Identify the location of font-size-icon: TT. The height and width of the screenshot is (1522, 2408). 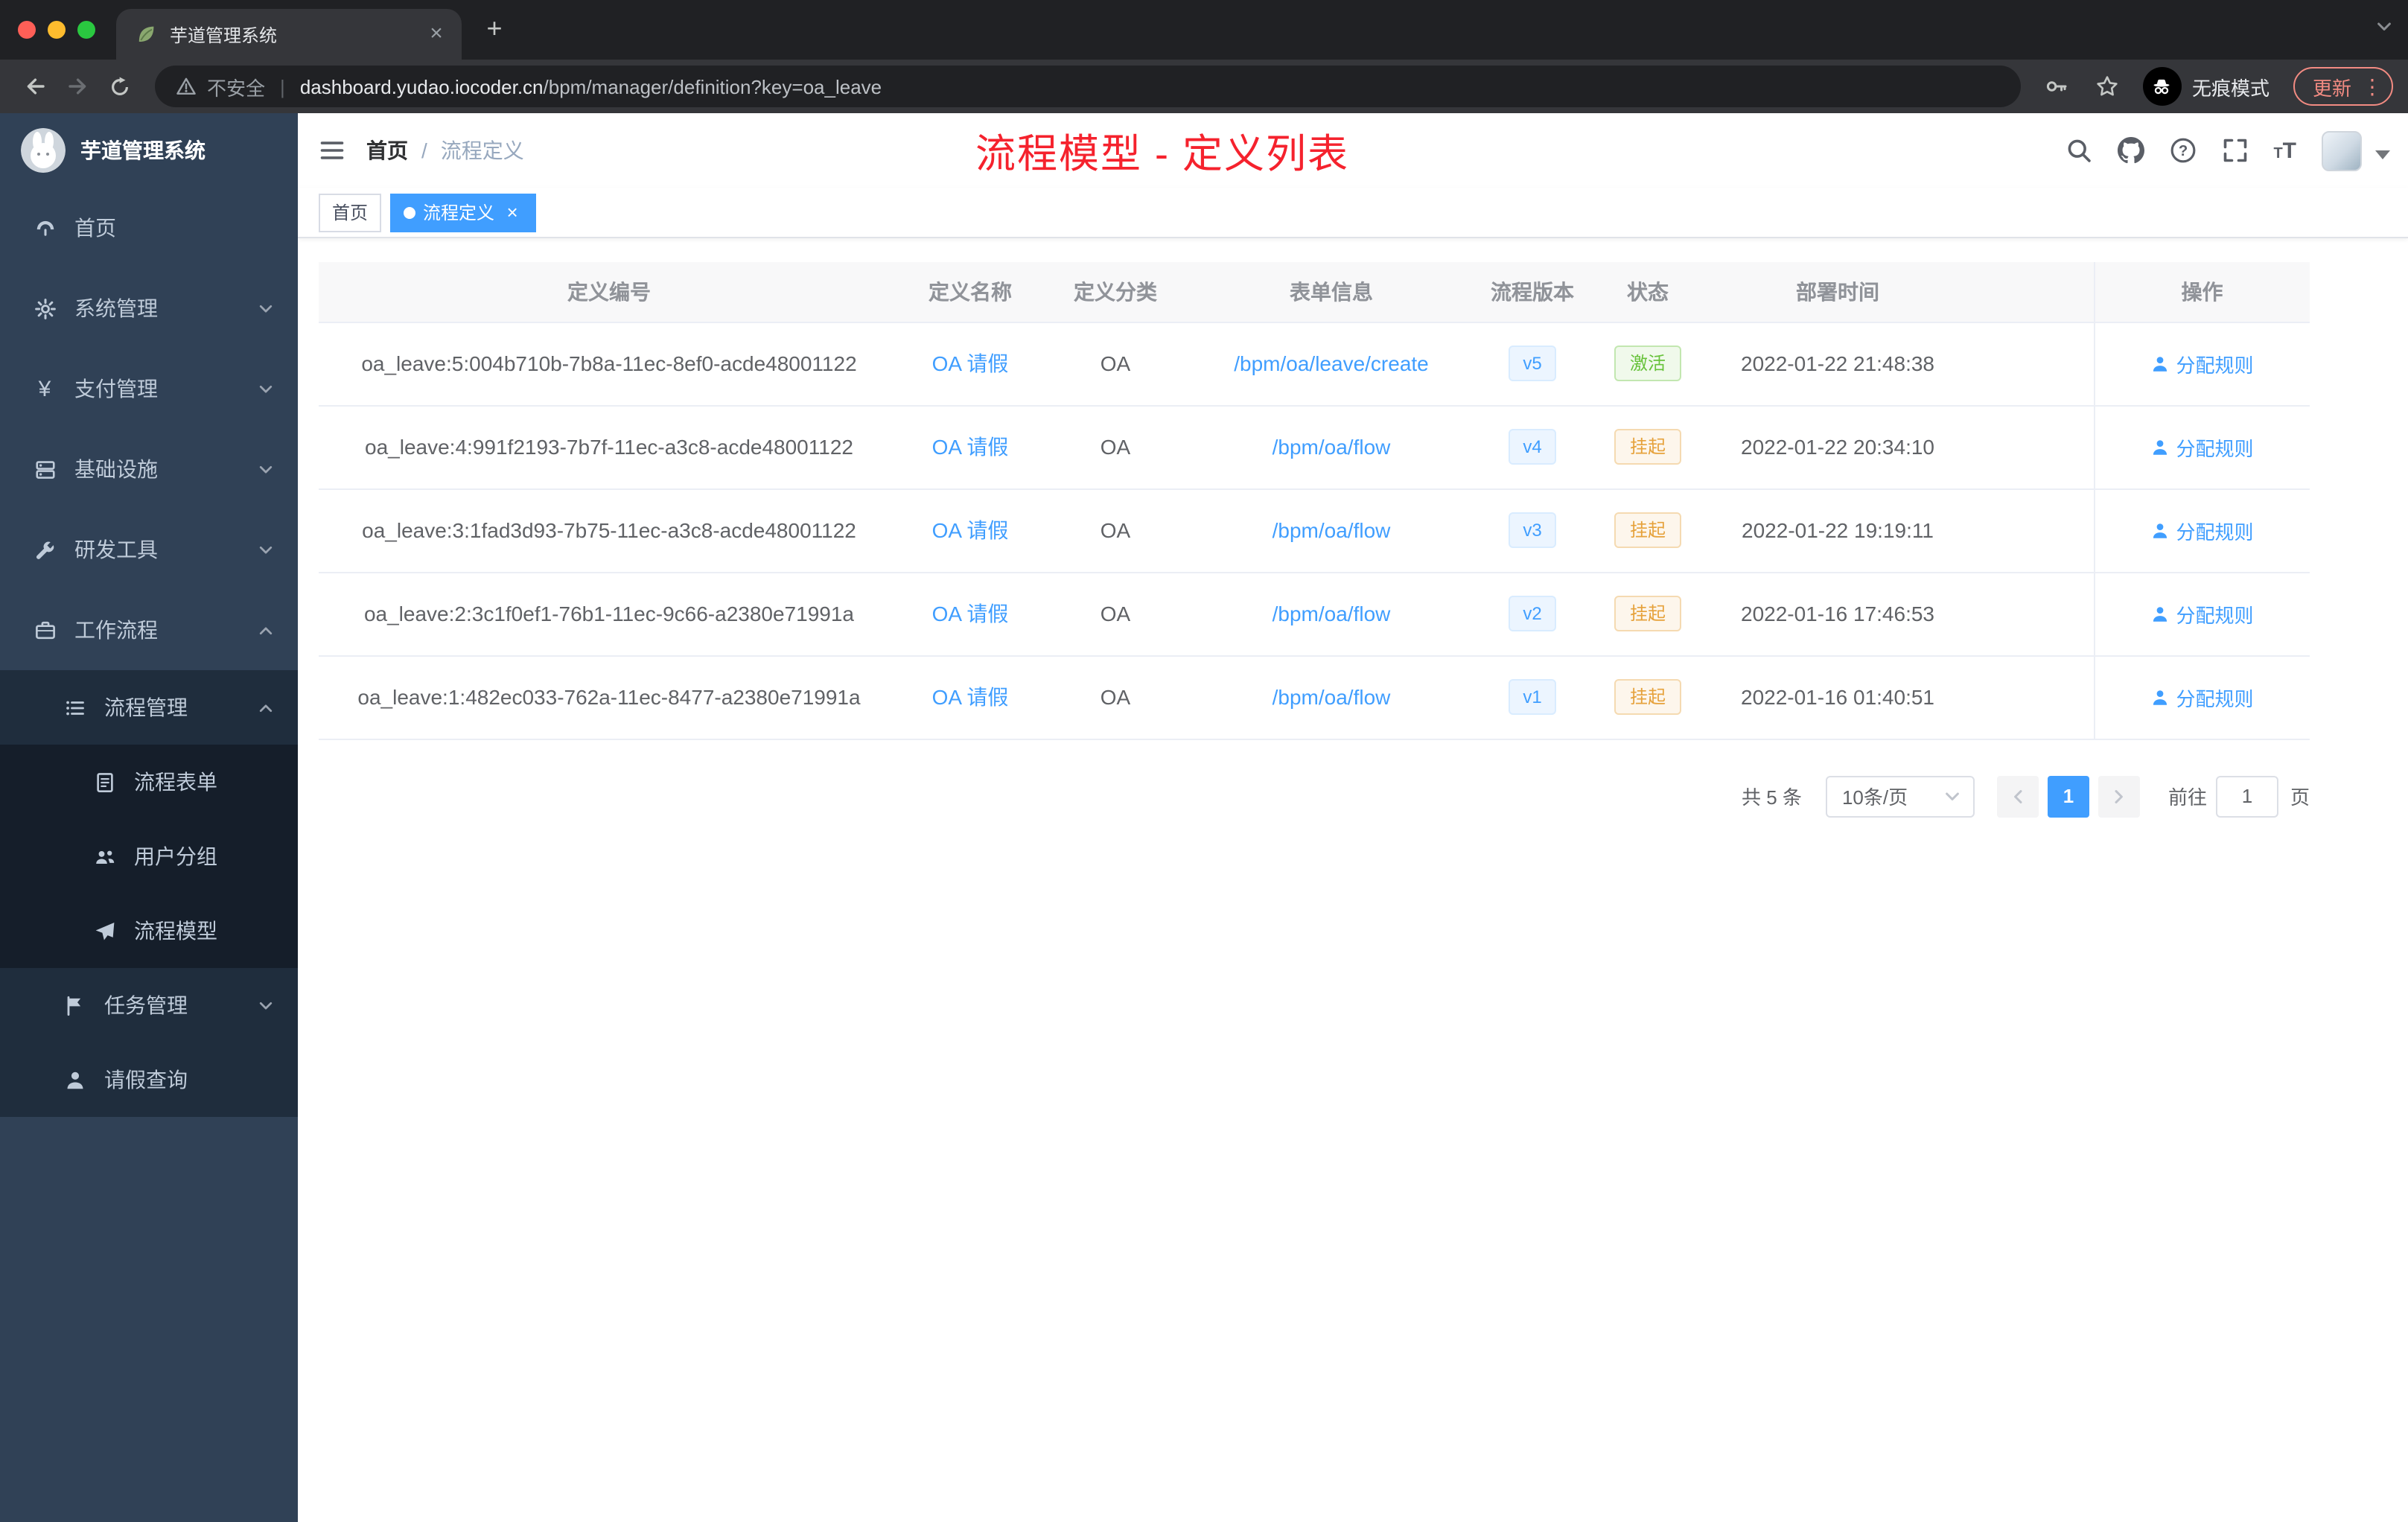
(2284, 150).